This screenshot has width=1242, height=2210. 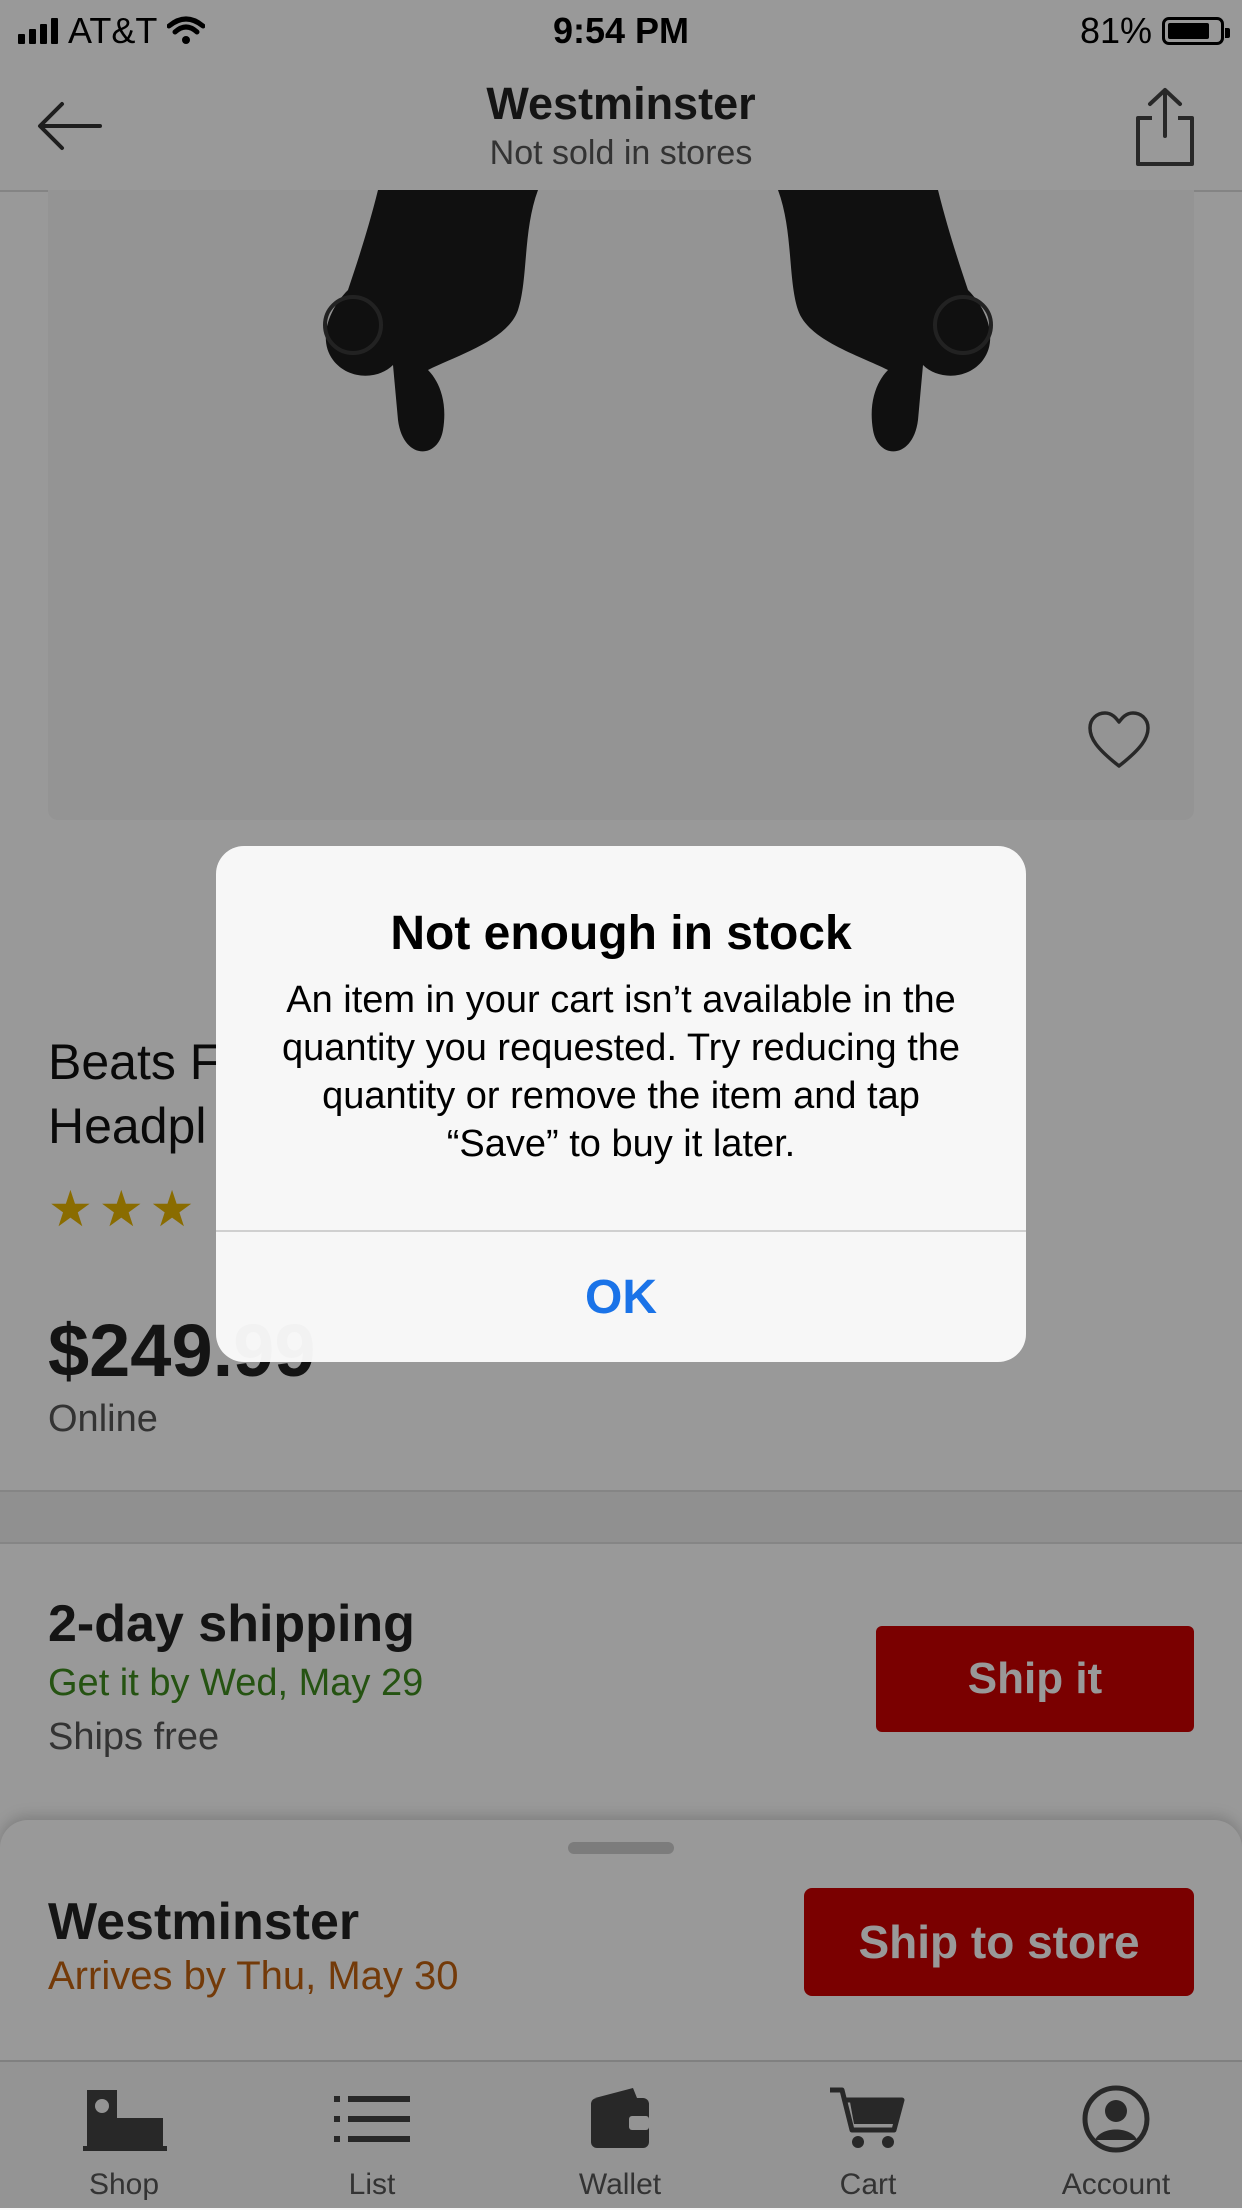 I want to click on alert-ok-button: OK, so click(x=621, y=1297).